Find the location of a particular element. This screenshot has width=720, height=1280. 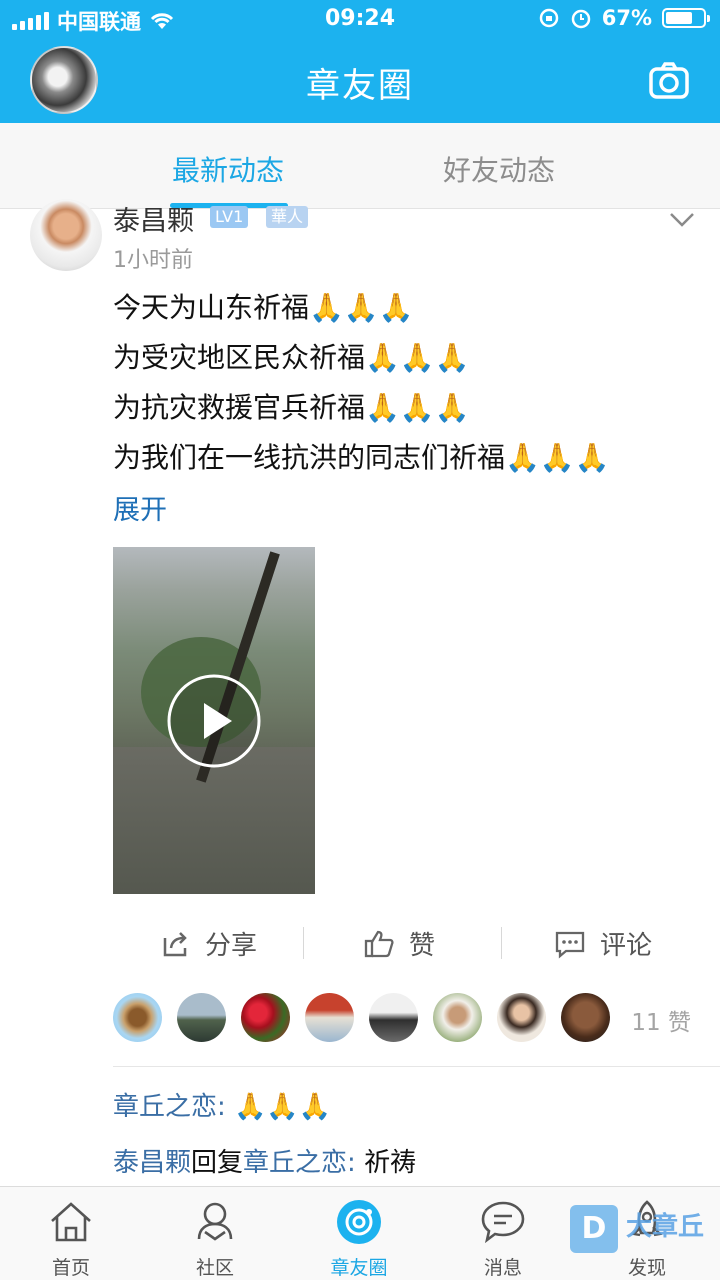

post-actions: 分享 赞 评论 is located at coordinates (408, 943).